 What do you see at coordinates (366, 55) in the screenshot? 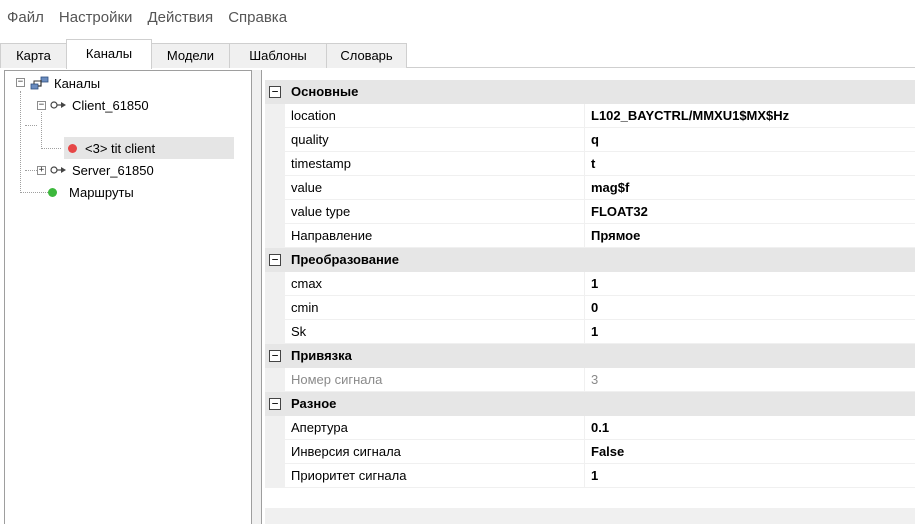
I see `tab-dictionary: Словарь` at bounding box center [366, 55].